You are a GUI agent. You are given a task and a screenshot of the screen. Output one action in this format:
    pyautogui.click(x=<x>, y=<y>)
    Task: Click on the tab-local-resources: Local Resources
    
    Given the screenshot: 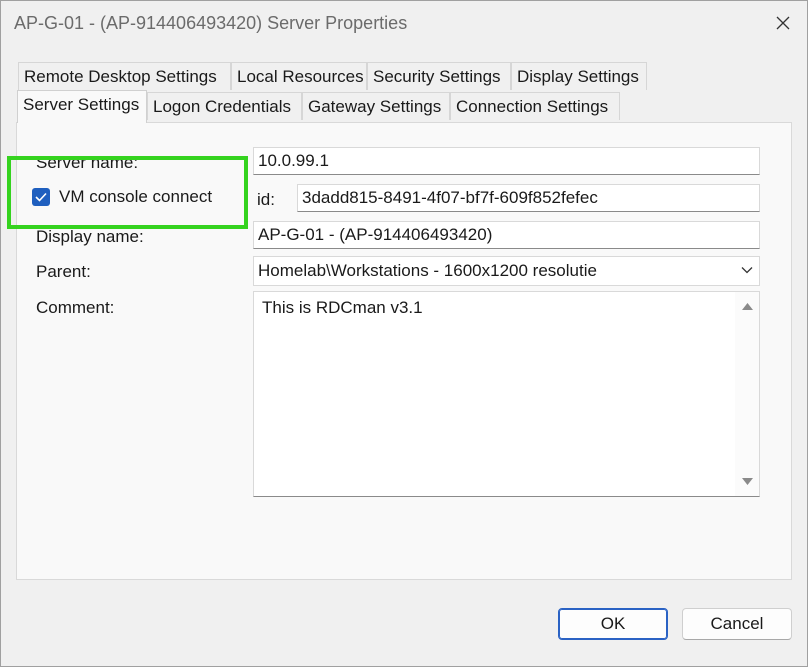 What is the action you would take?
    pyautogui.click(x=299, y=76)
    